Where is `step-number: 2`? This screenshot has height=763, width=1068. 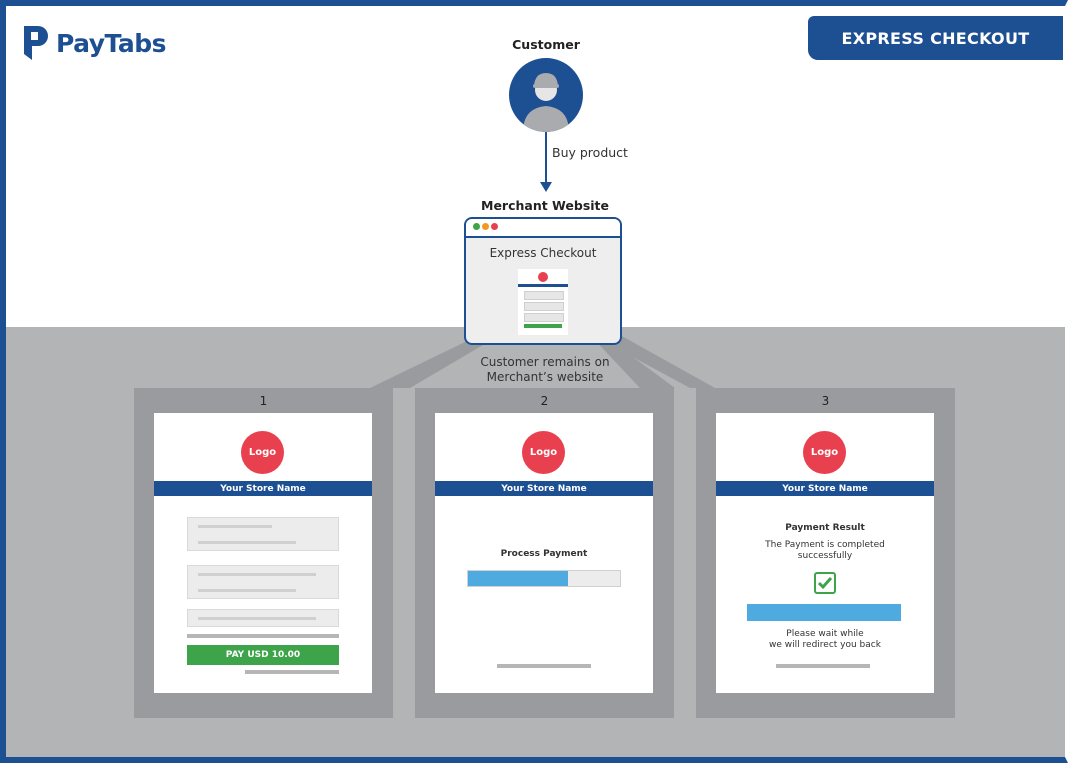
step-number: 2 is located at coordinates (544, 401).